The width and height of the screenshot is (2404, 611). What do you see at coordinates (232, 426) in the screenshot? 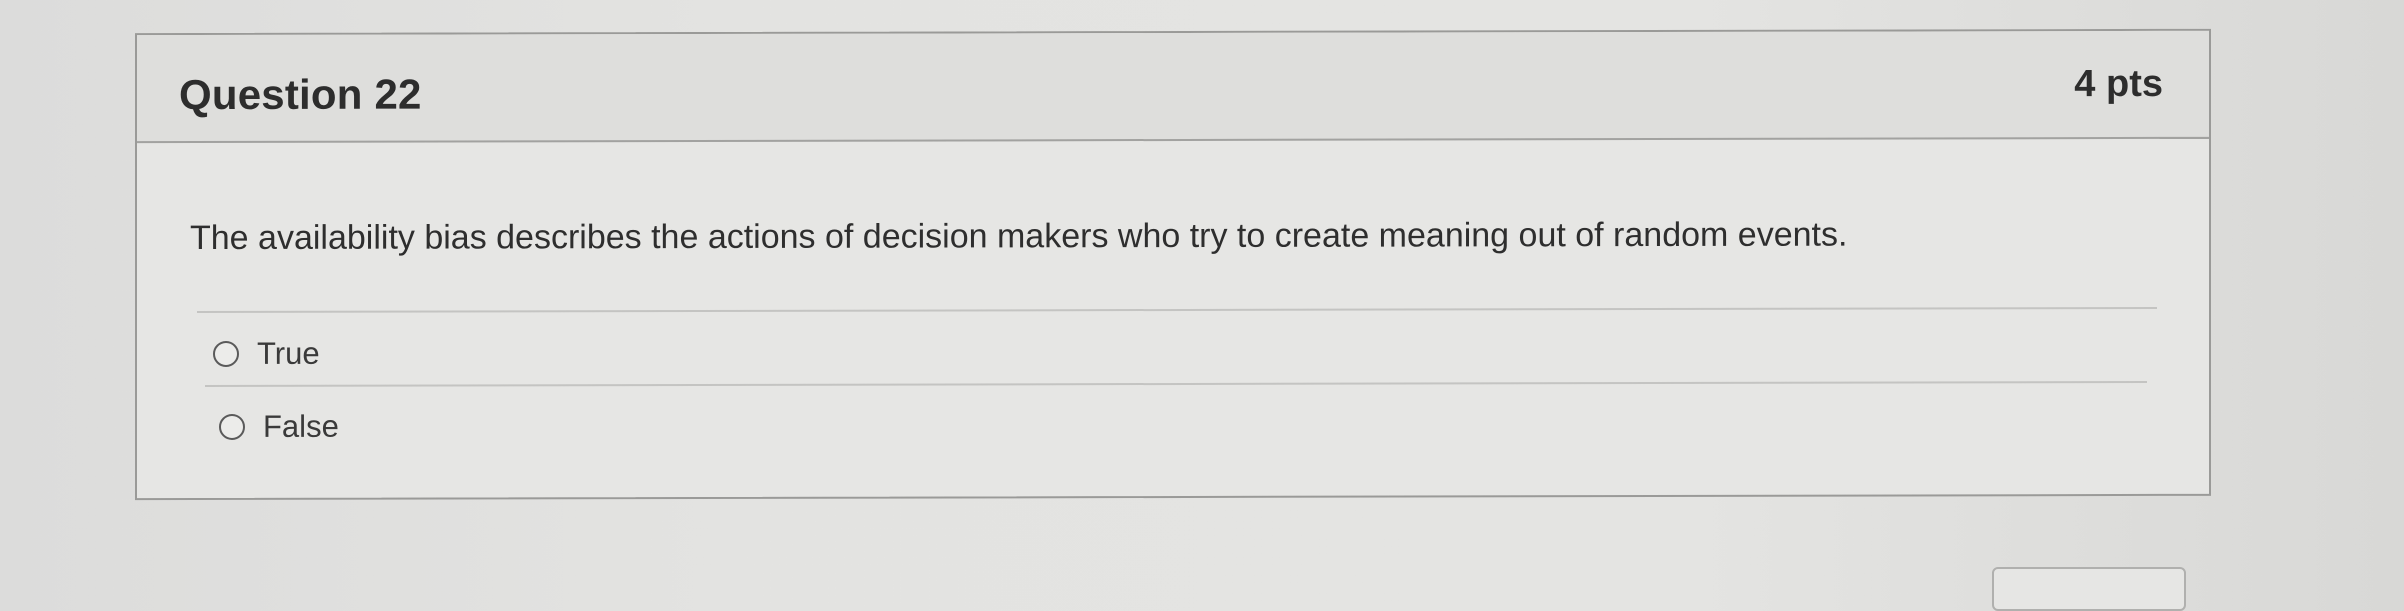
I see `radio-button-false` at bounding box center [232, 426].